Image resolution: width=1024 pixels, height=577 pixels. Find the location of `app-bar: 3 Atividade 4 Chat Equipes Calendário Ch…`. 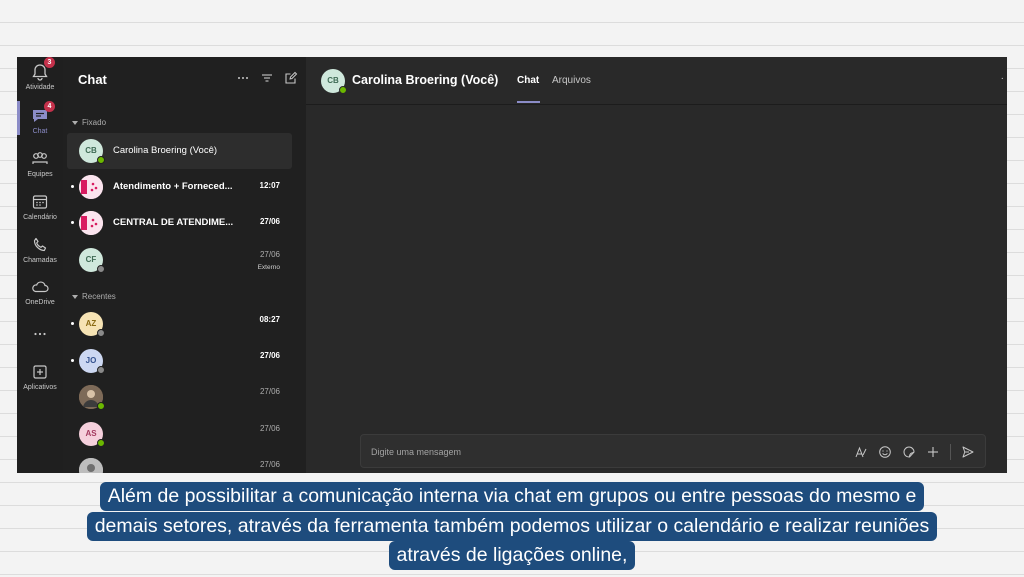

app-bar: 3 Atividade 4 Chat Equipes Calendário Ch… is located at coordinates (40, 265).